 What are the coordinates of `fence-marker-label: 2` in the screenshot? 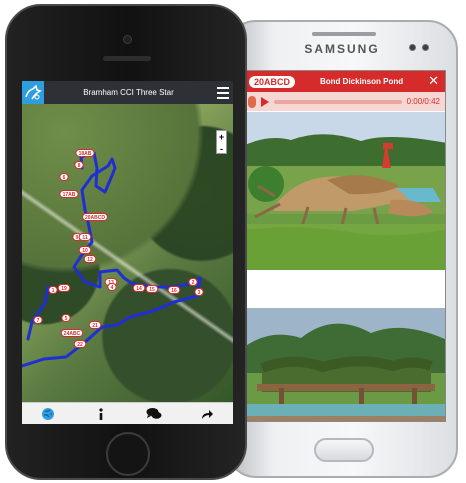 It's located at (193, 283).